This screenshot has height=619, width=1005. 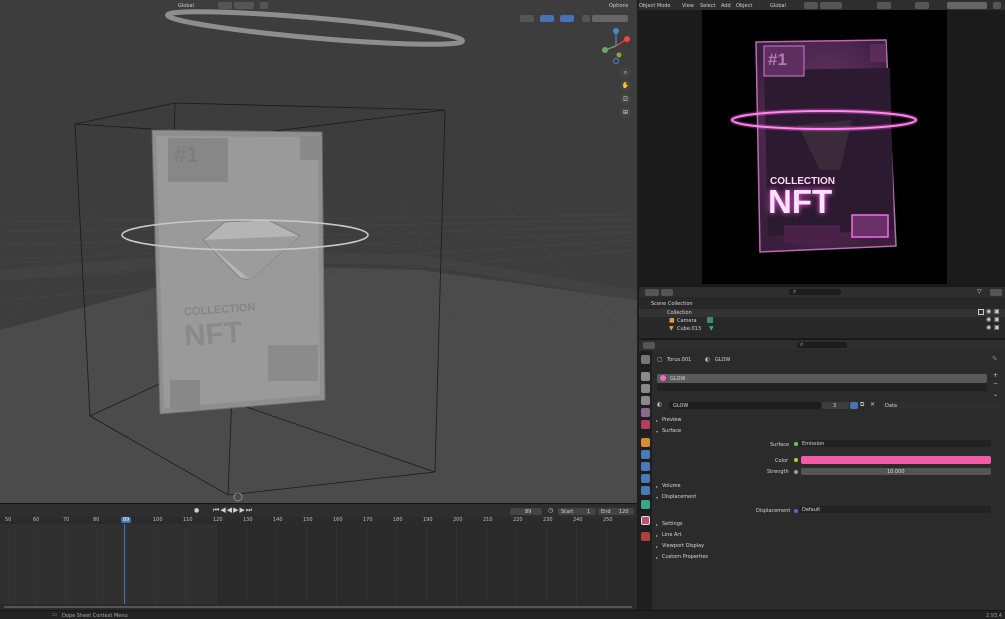 I want to click on playhead-line, so click(x=124, y=564).